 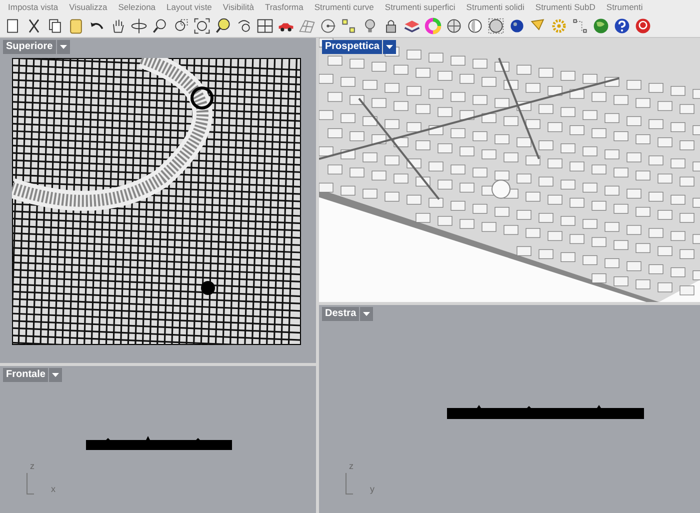 What do you see at coordinates (189, 7) in the screenshot?
I see `menu-tab: Layout viste` at bounding box center [189, 7].